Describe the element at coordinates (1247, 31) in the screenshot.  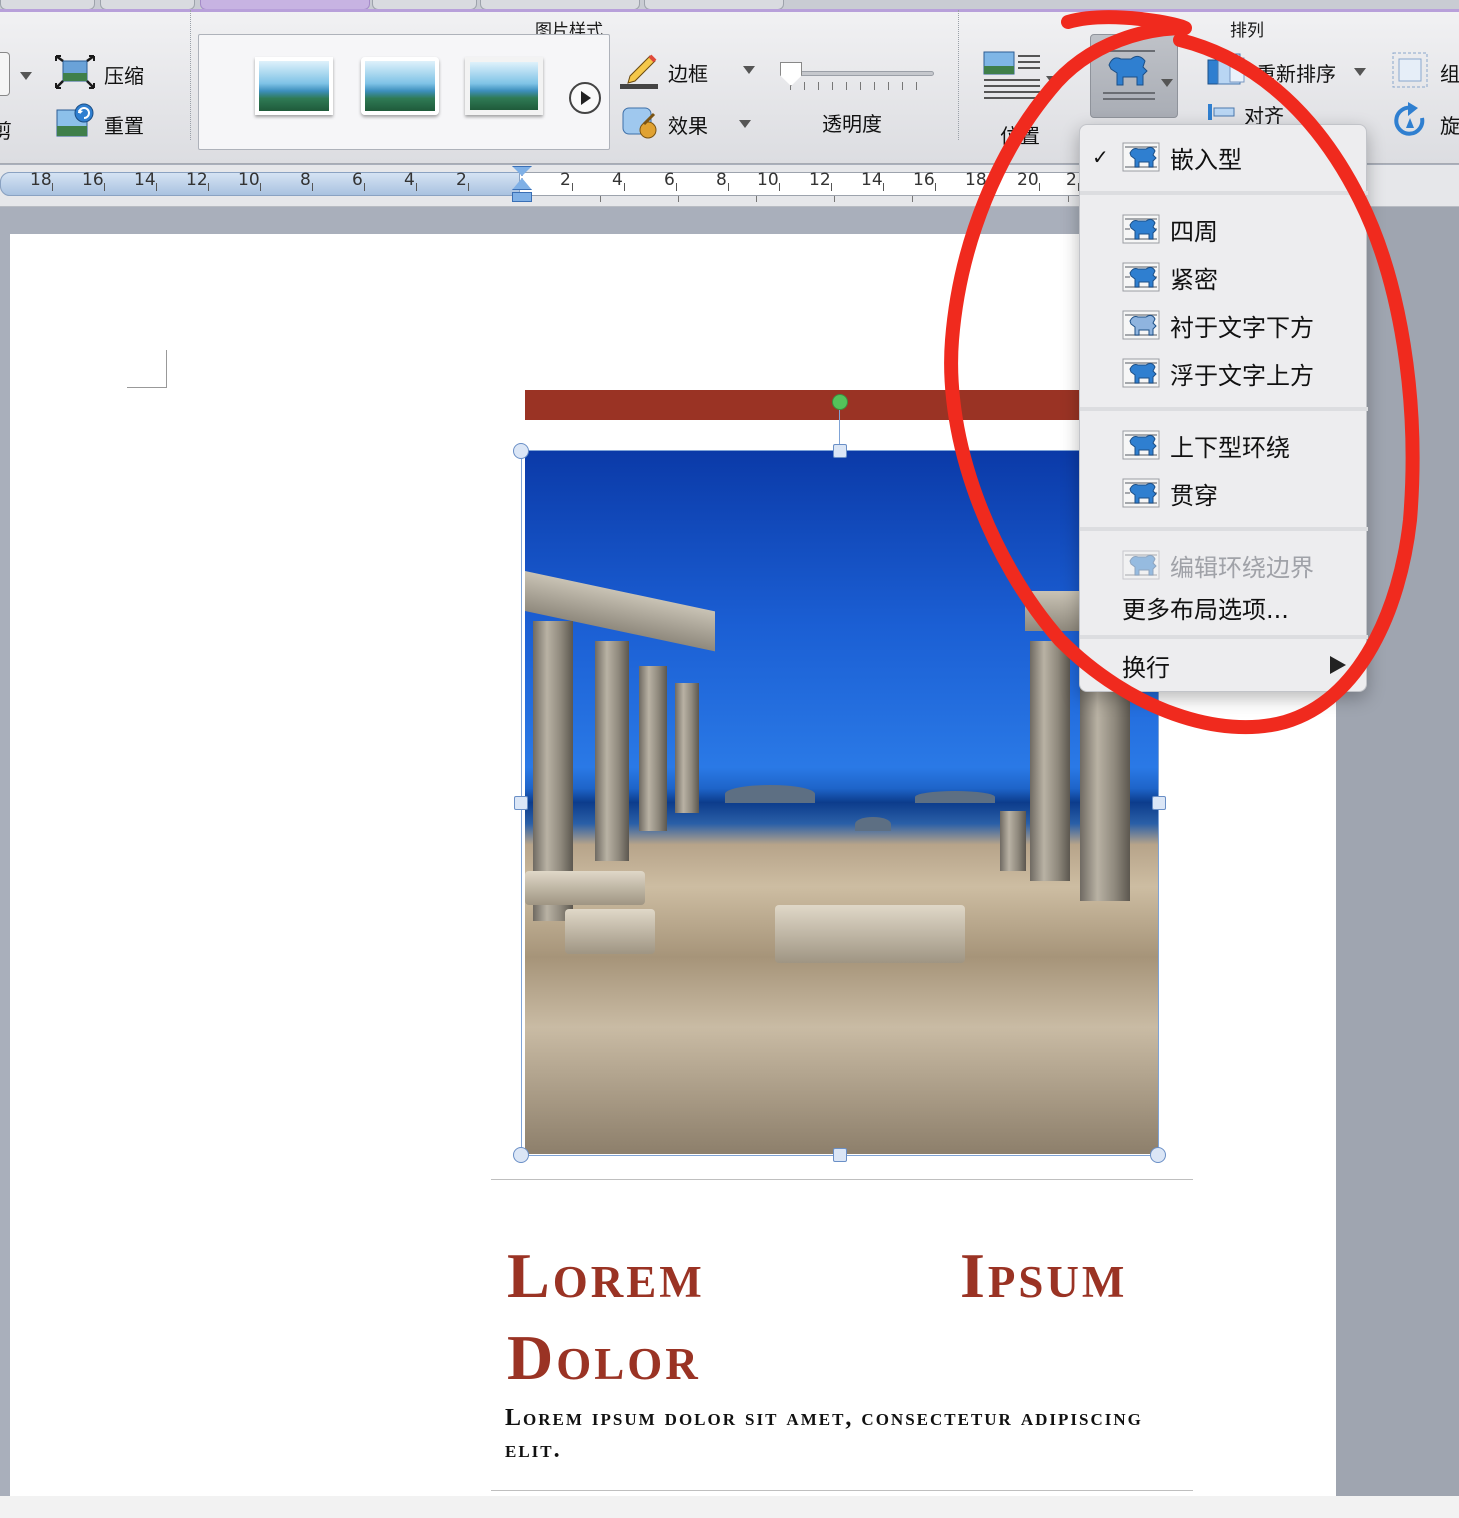
I see `arrange-group-title: 排列` at that location.